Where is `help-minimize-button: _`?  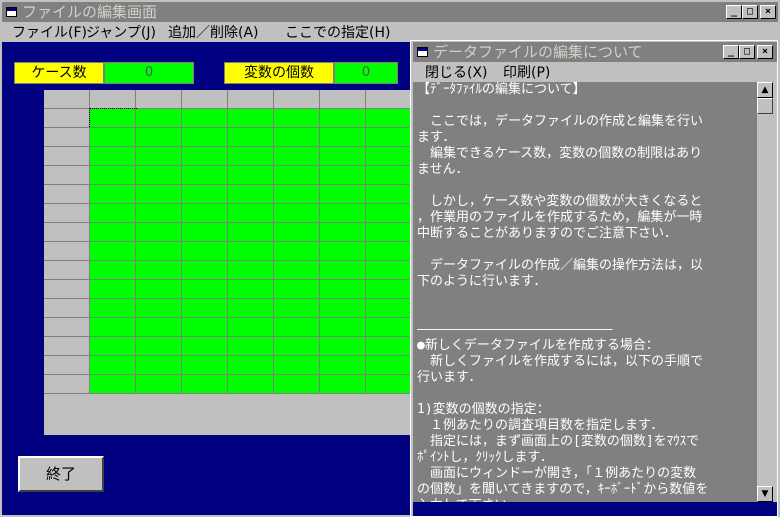 help-minimize-button: _ is located at coordinates (731, 52).